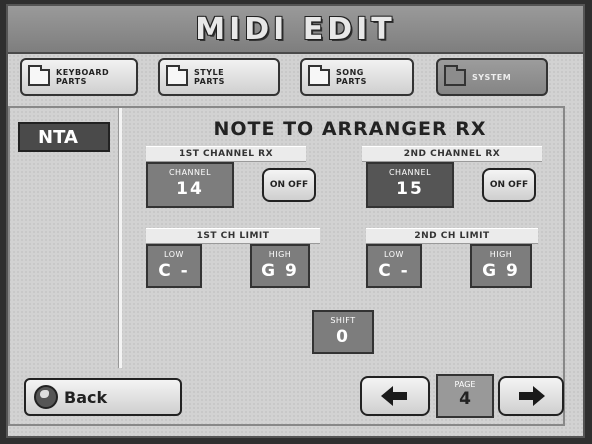  I want to click on globe-icon, so click(46, 397).